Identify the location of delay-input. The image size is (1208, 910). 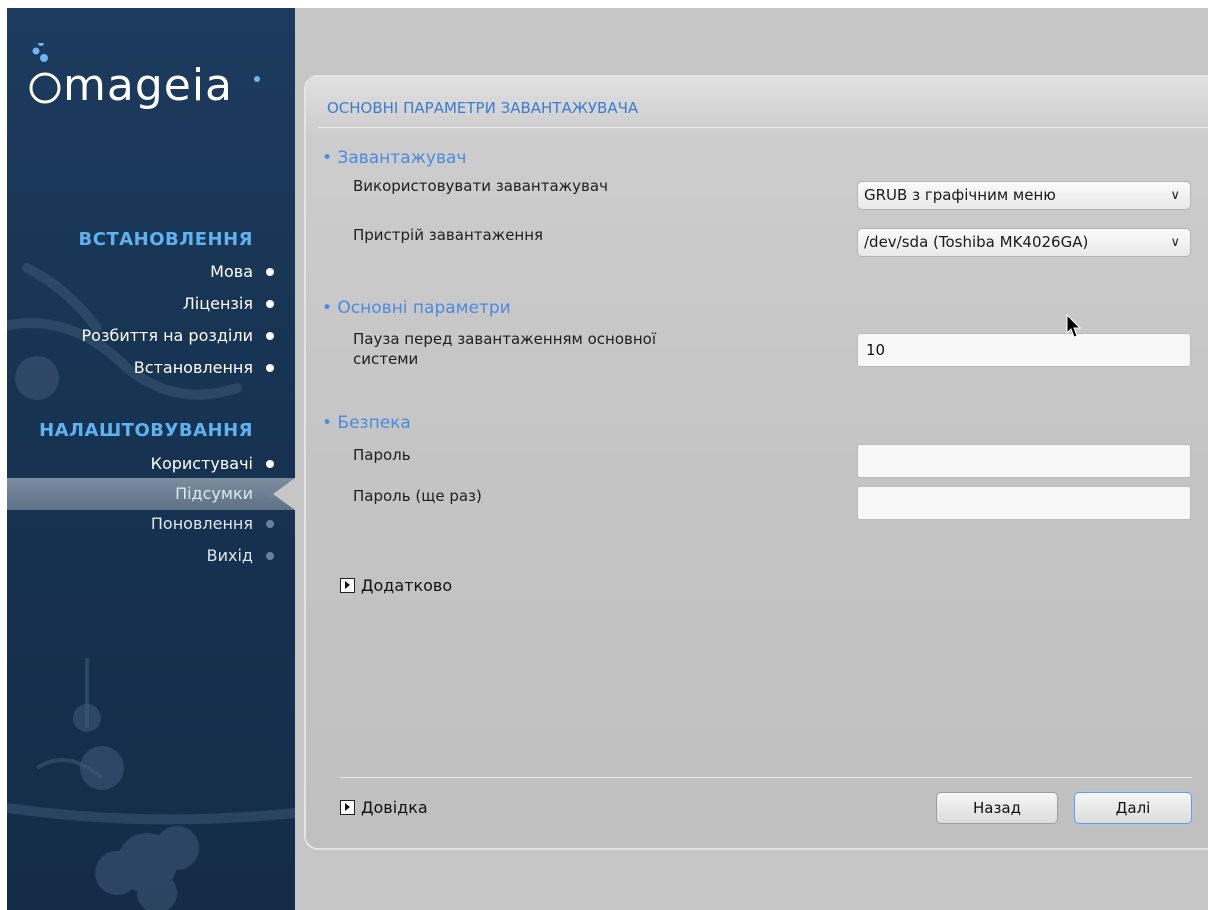
(1024, 350).